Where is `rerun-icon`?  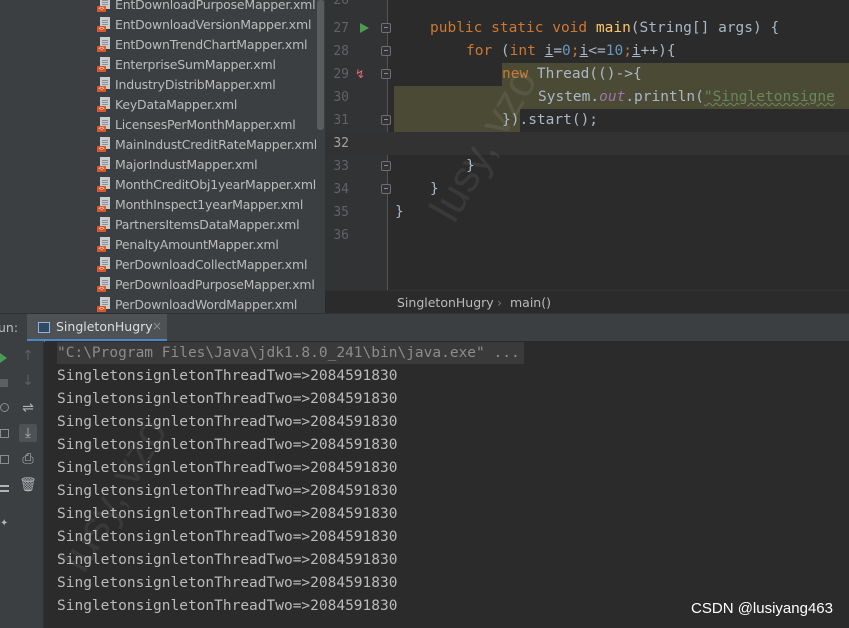 rerun-icon is located at coordinates (3, 358).